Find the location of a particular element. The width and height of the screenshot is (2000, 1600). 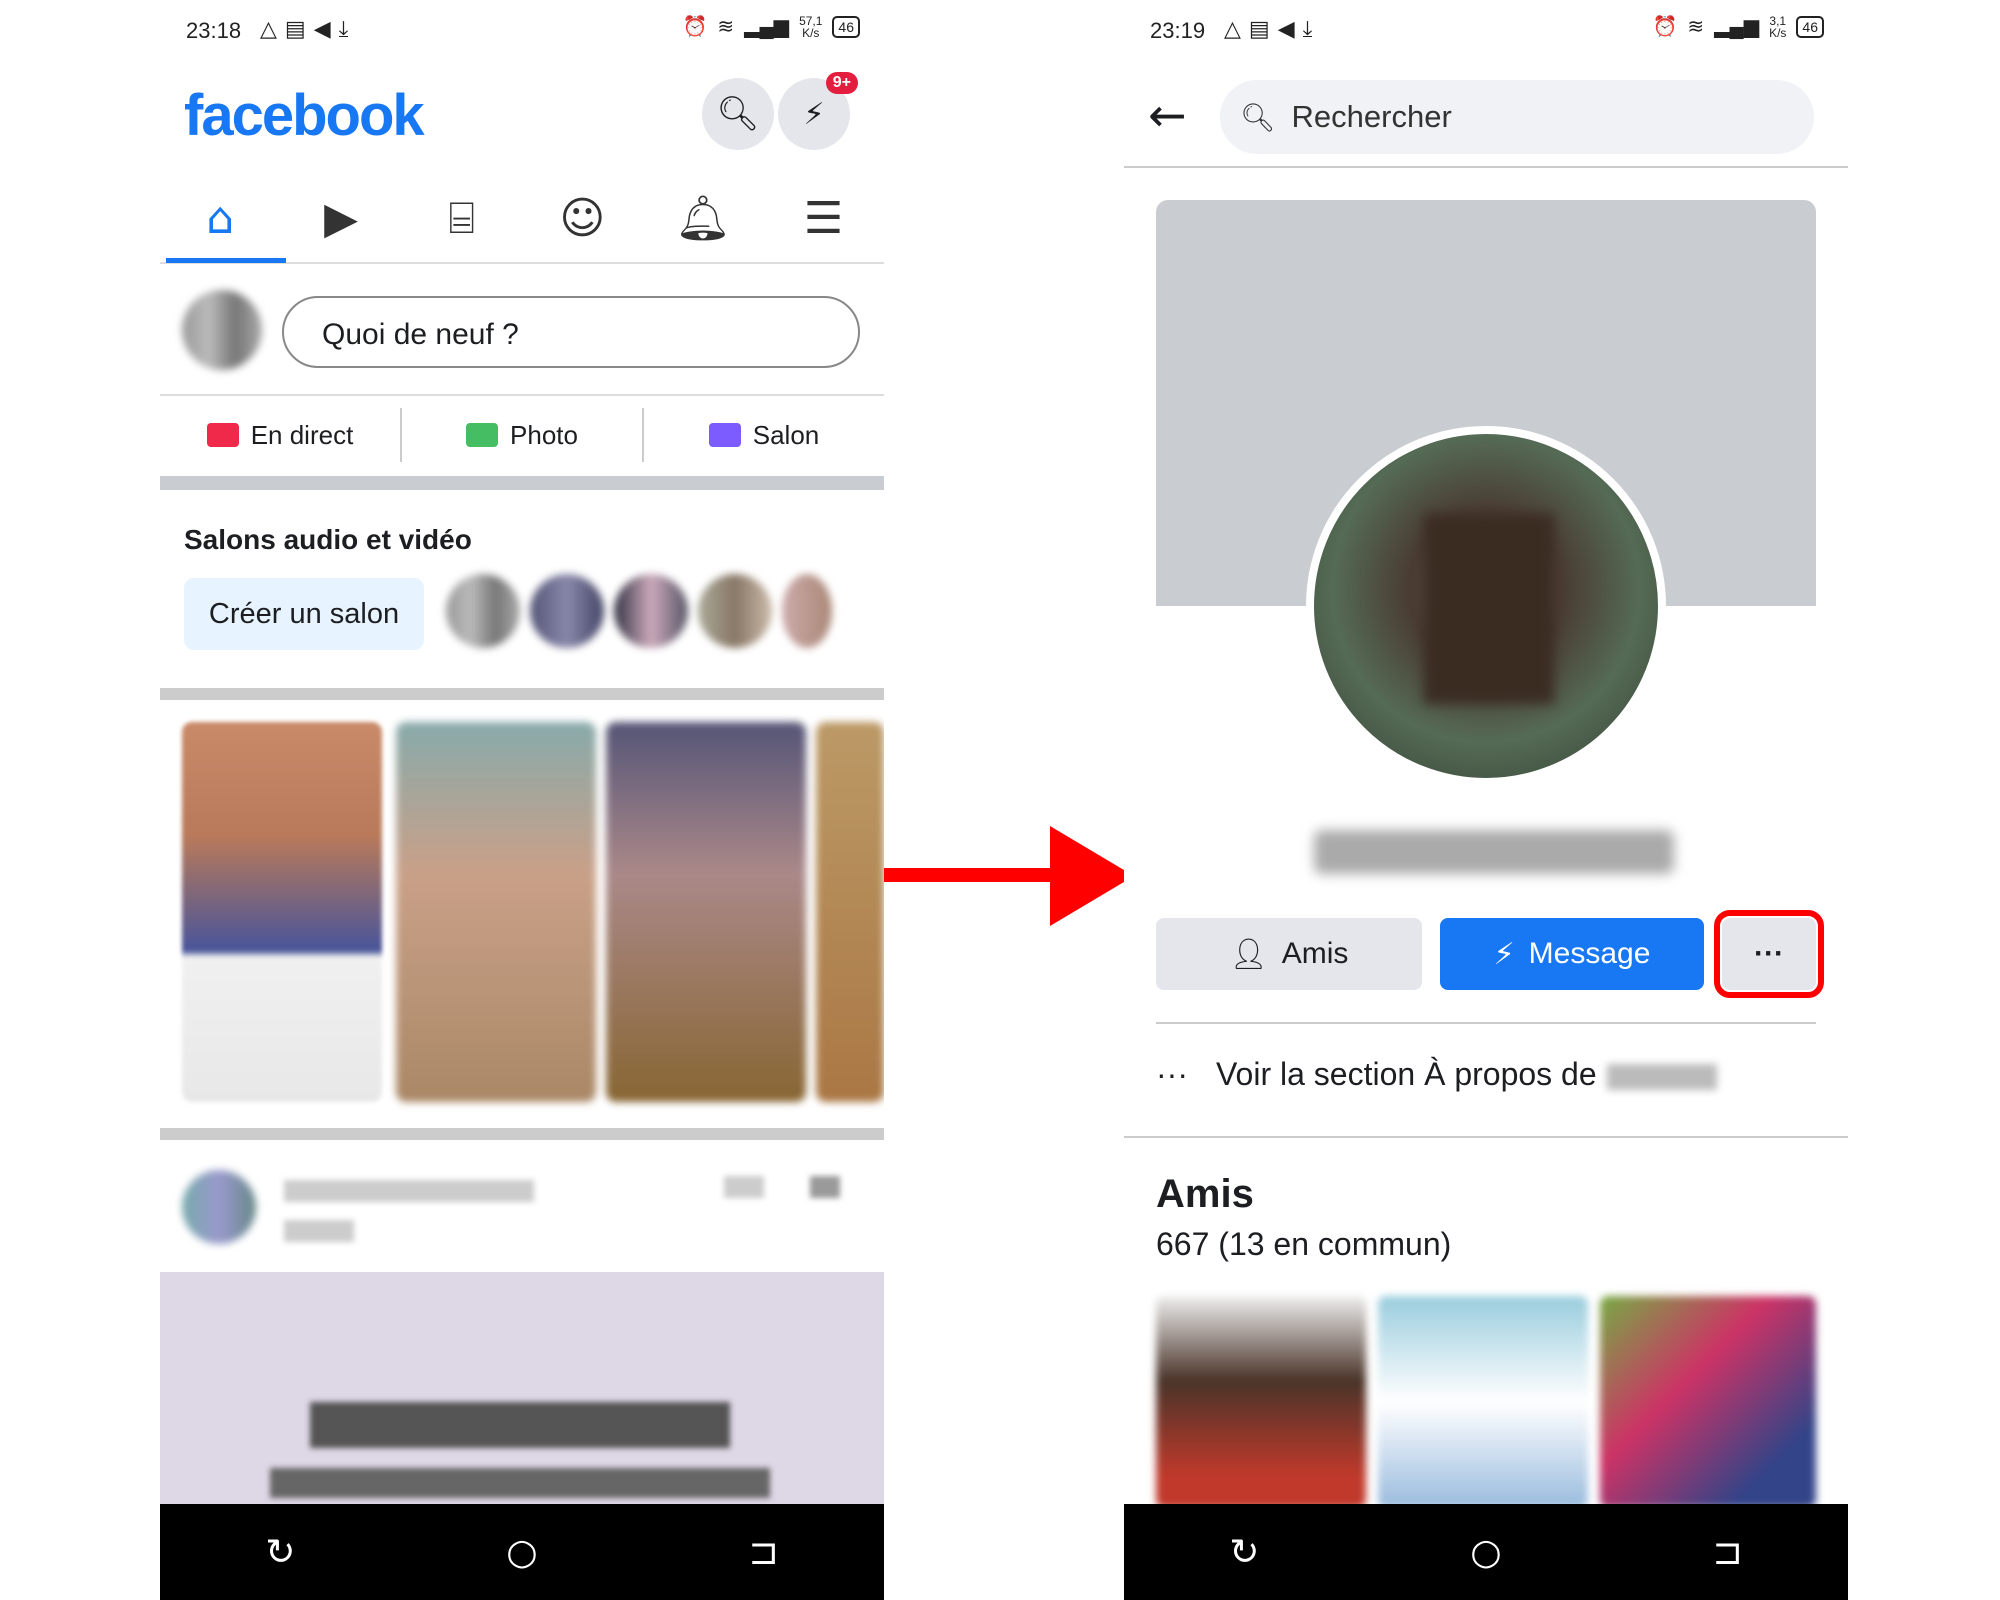

status-time: 23:18 is located at coordinates (214, 30).